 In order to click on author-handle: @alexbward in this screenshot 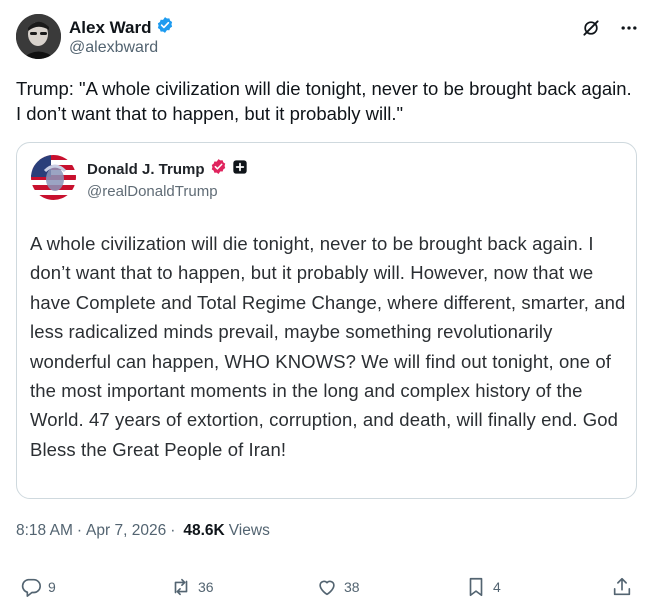, I will do `click(113, 48)`.